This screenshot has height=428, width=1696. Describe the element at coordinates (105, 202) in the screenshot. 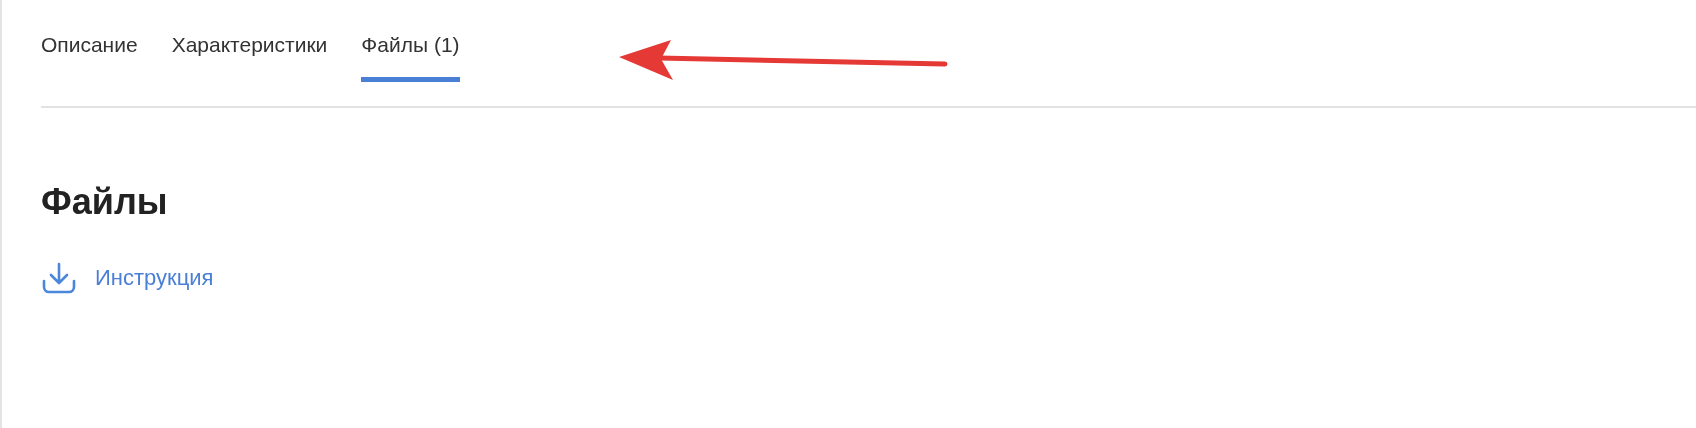

I see `section-heading: Файлы` at that location.